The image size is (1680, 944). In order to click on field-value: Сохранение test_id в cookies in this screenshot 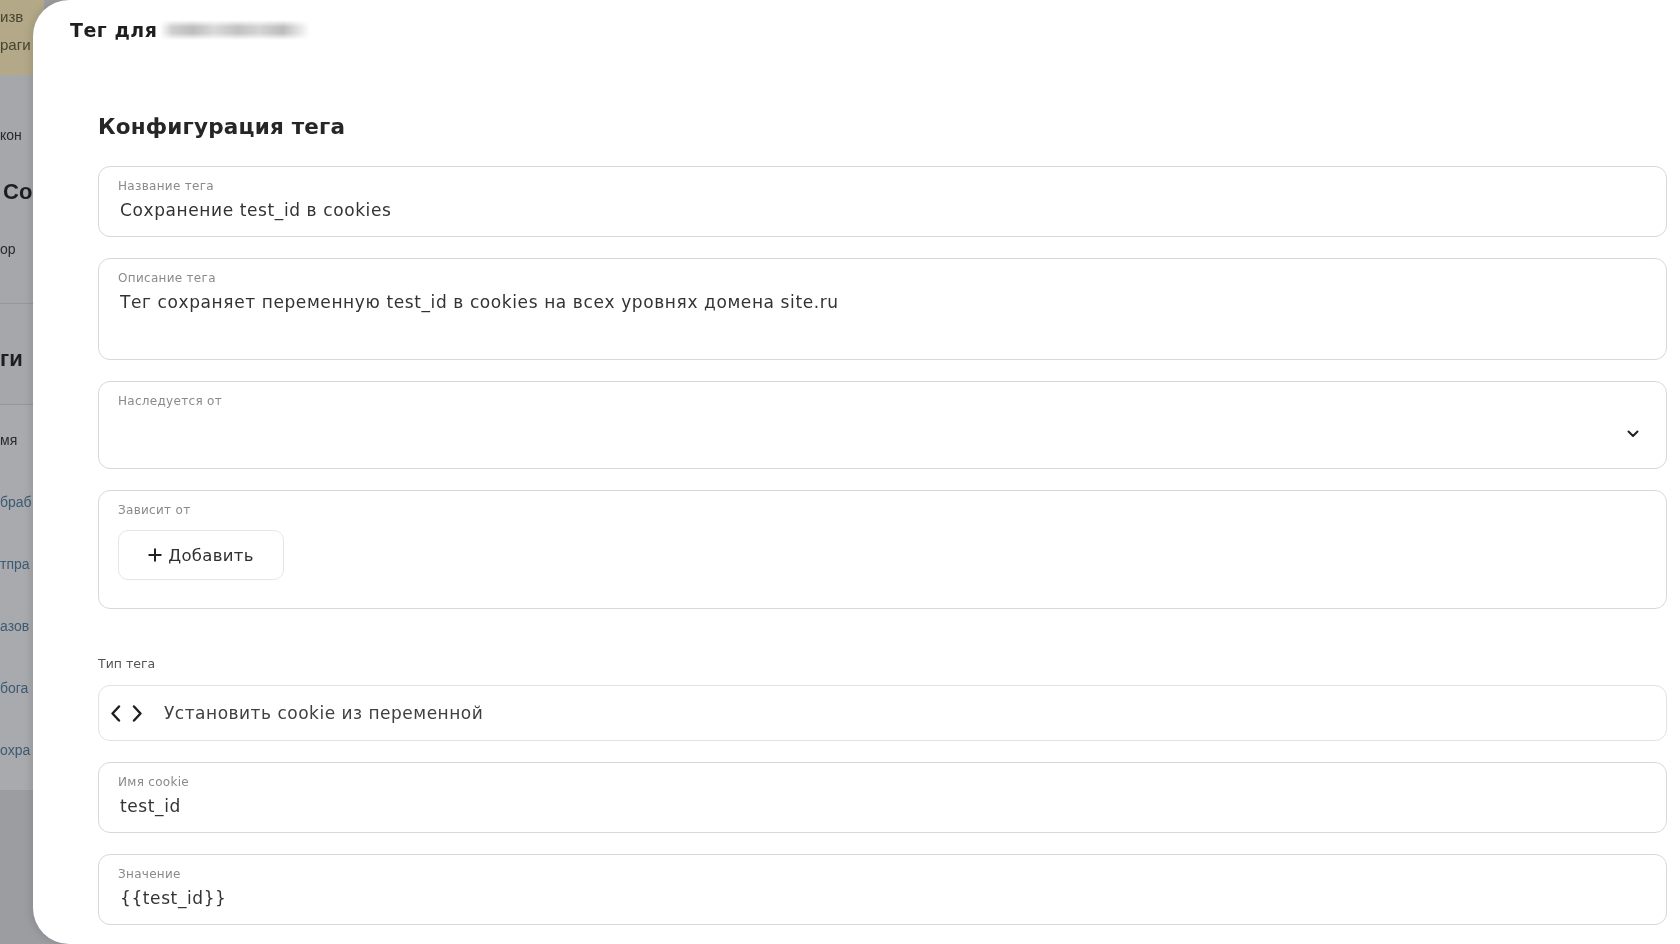, I will do `click(255, 210)`.